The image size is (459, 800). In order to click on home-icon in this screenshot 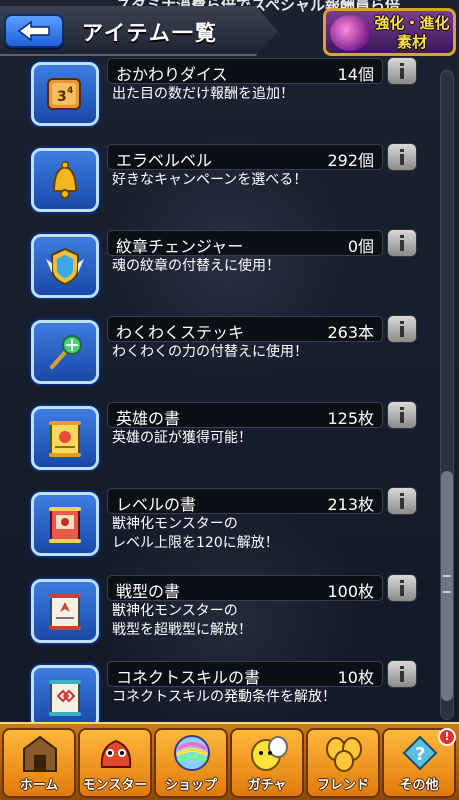, I will do `click(40, 753)`.